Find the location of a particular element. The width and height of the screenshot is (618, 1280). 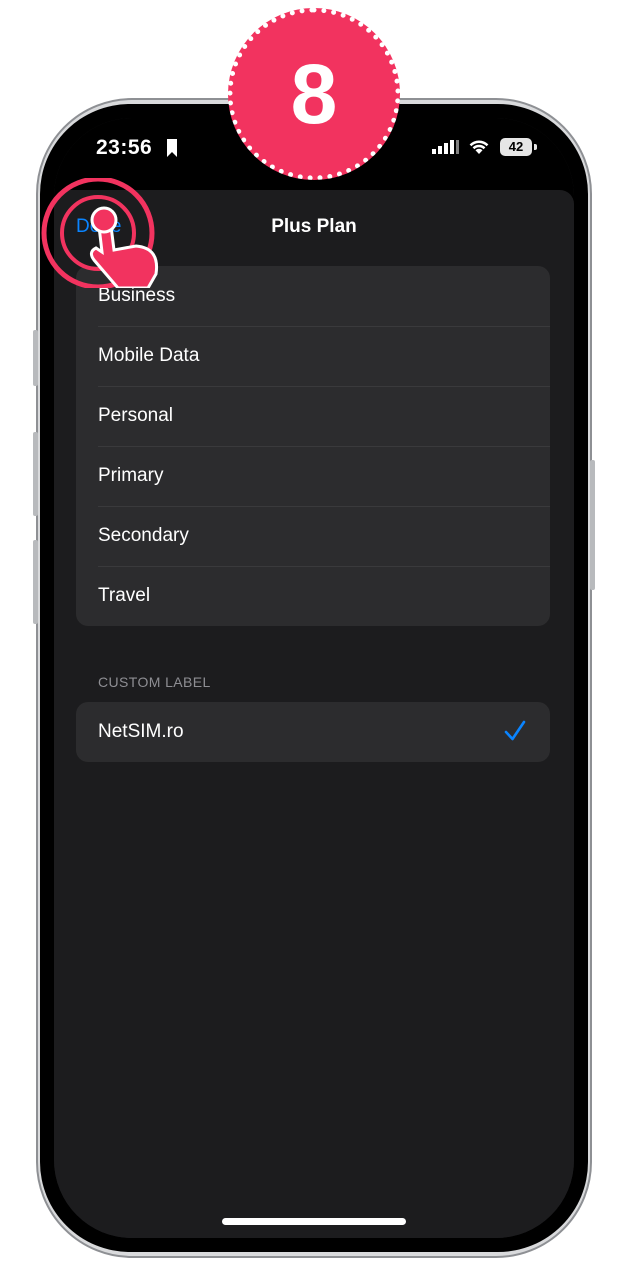

custom-label-list: NetSIM.ro is located at coordinates (313, 732).